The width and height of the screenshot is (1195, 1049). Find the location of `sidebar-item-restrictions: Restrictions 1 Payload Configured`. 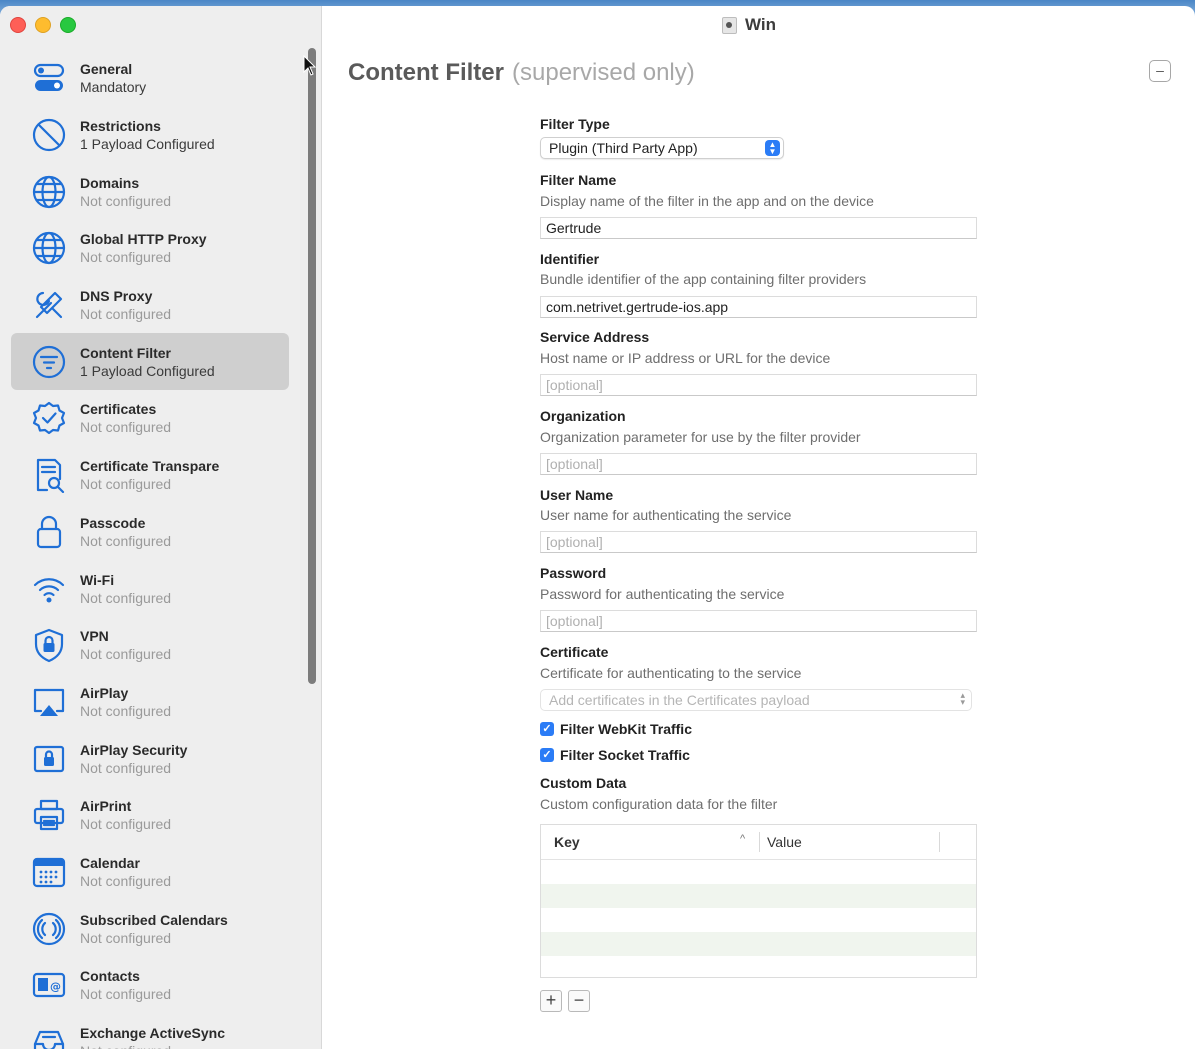

sidebar-item-restrictions: Restrictions 1 Payload Configured is located at coordinates (153, 135).